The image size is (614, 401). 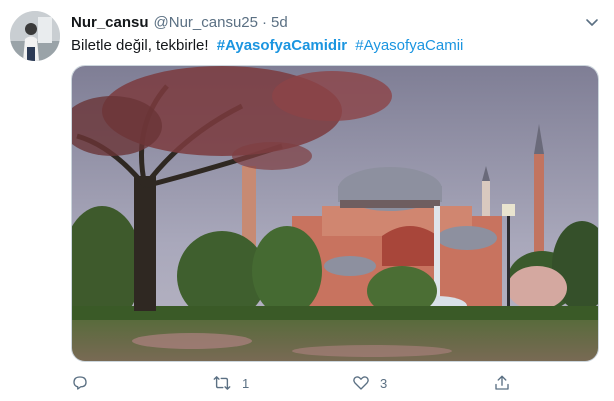 What do you see at coordinates (592, 22) in the screenshot?
I see `chevron-down-icon` at bounding box center [592, 22].